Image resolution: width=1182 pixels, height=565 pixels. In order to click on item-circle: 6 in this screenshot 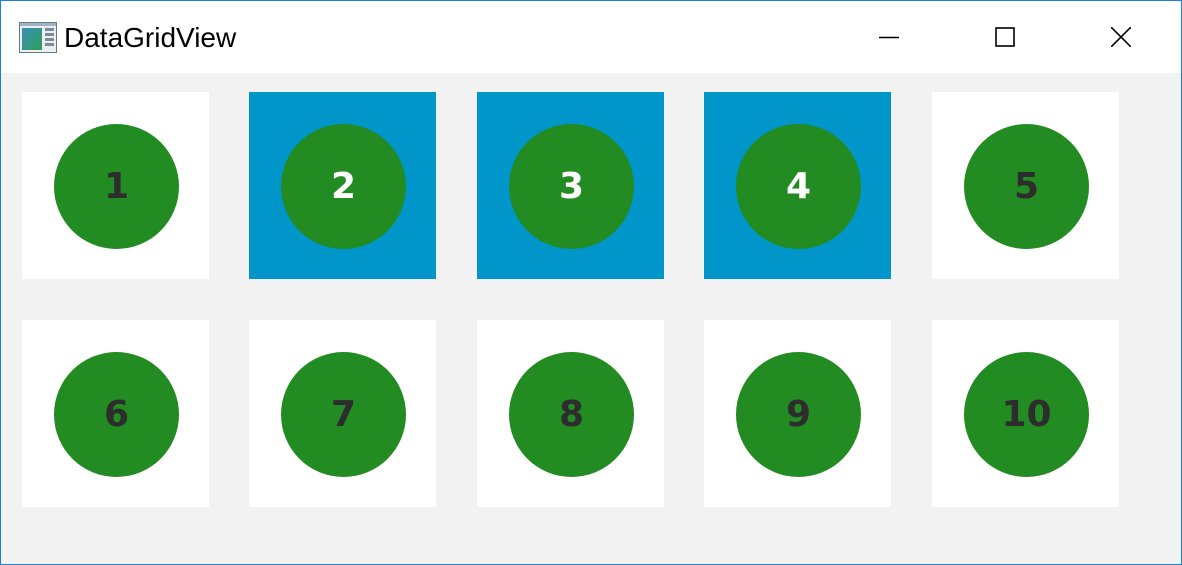, I will do `click(116, 414)`.